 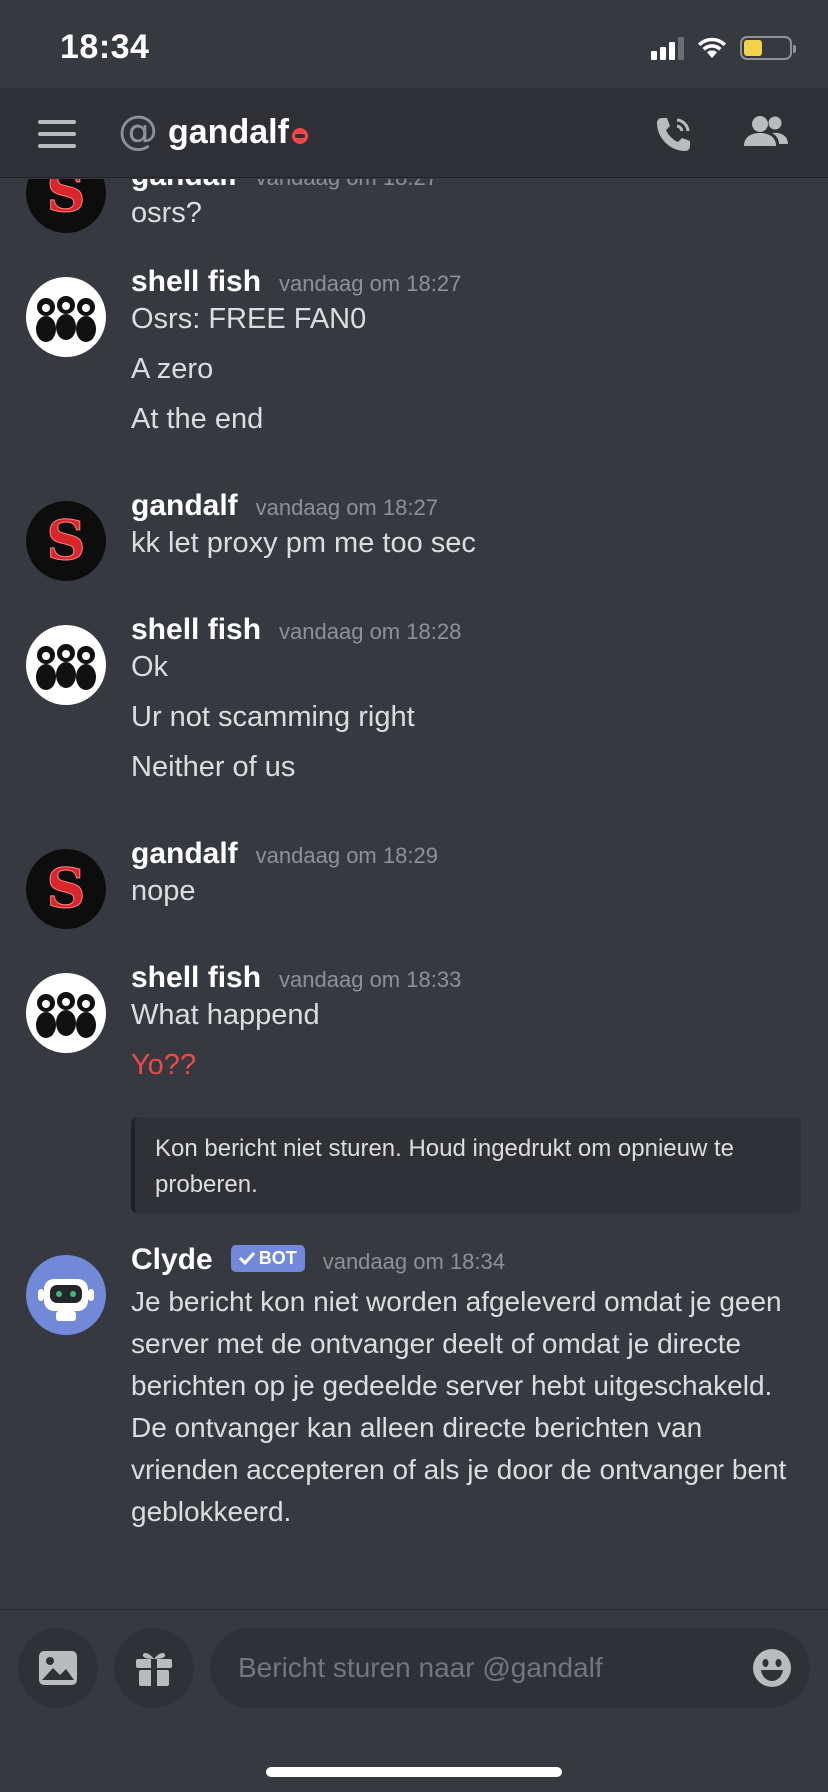 What do you see at coordinates (712, 47) in the screenshot?
I see `wifi-icon` at bounding box center [712, 47].